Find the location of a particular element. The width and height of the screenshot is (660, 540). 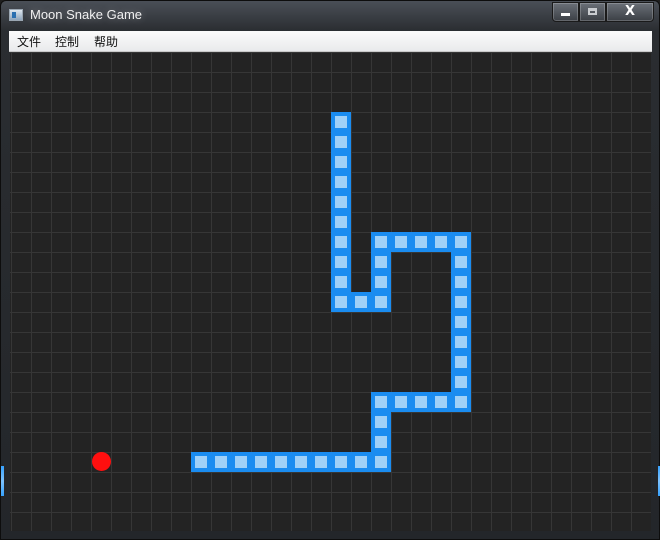

menu-bar: 文件 控制 帮助 is located at coordinates (330, 41).